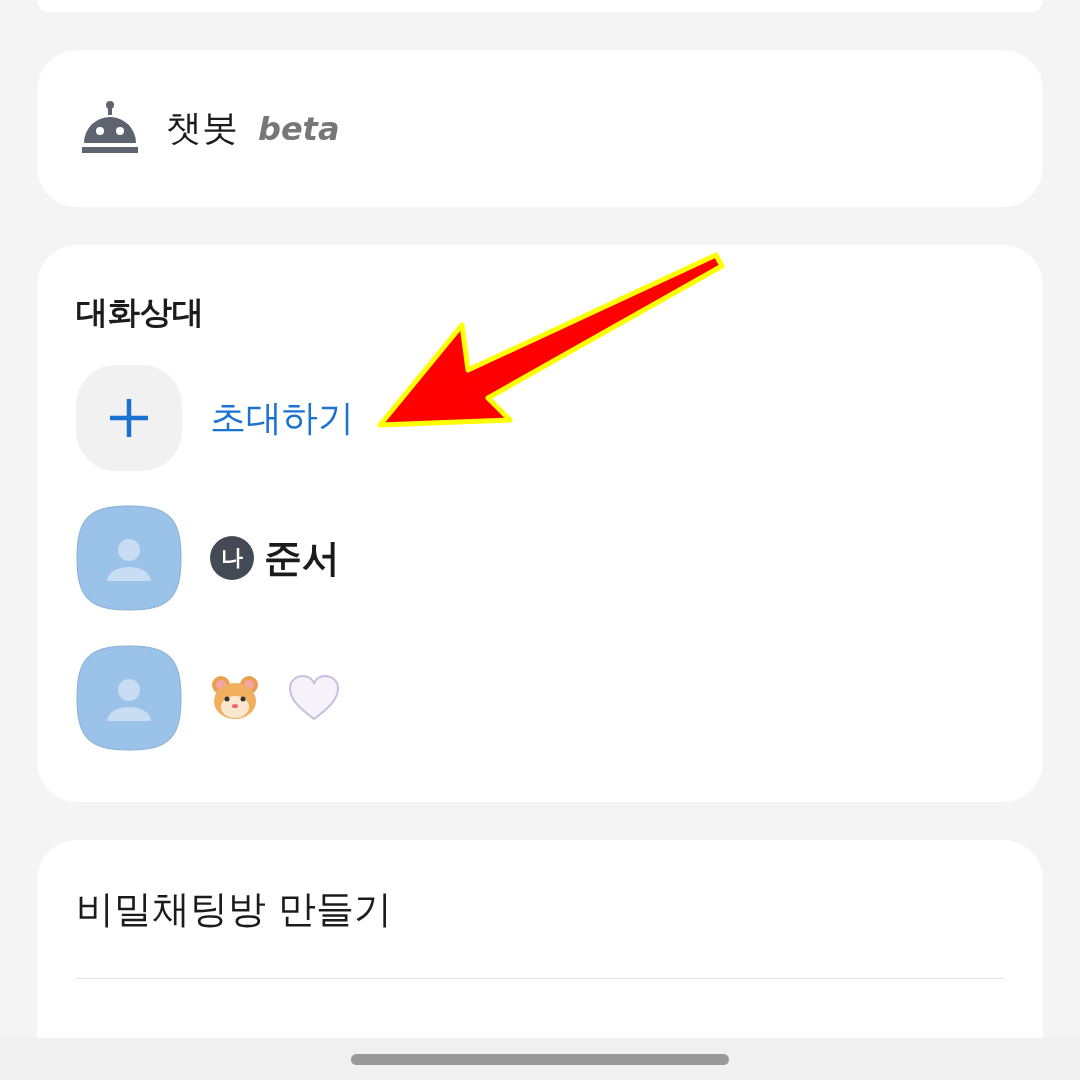 This screenshot has width=1080, height=1080. I want to click on menu-item: 비밀채팅방 만들기, so click(540, 909).